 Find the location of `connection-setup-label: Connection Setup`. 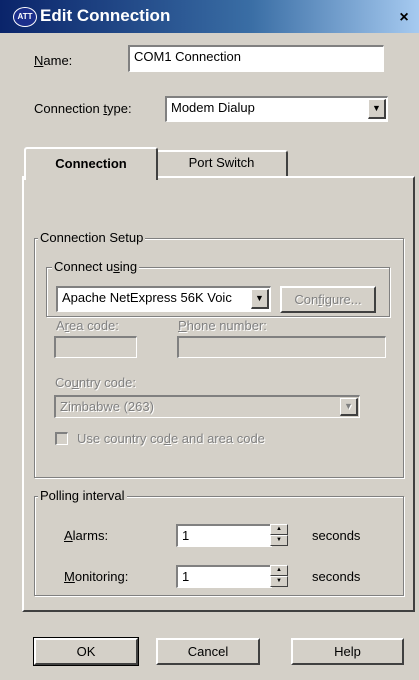

connection-setup-label: Connection Setup is located at coordinates (92, 237).